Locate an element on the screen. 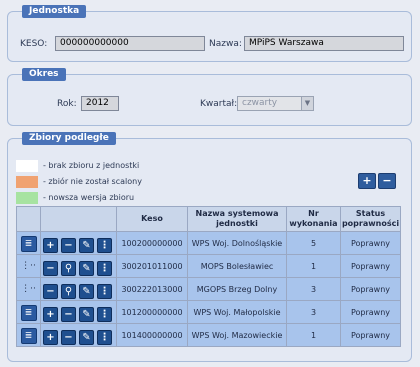  chevron-down-icon: ▼ is located at coordinates (307, 103).